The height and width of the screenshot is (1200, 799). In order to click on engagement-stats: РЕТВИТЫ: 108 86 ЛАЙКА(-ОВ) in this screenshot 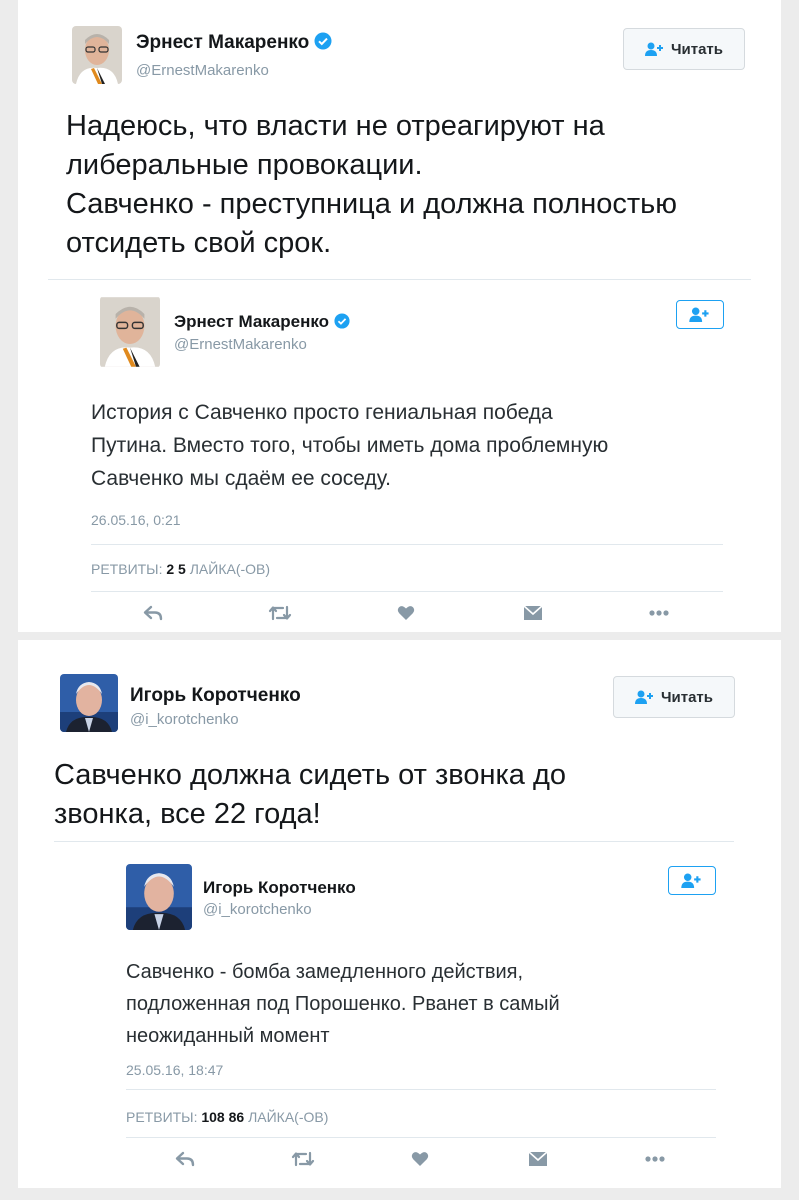, I will do `click(227, 1117)`.